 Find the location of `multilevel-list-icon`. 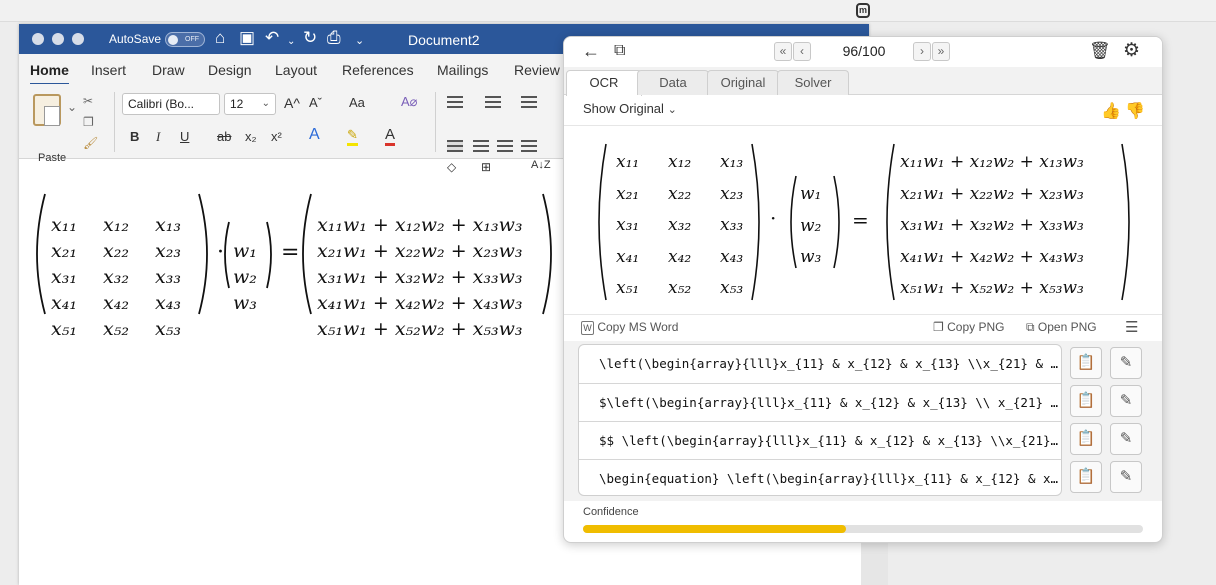

multilevel-list-icon is located at coordinates (529, 102).